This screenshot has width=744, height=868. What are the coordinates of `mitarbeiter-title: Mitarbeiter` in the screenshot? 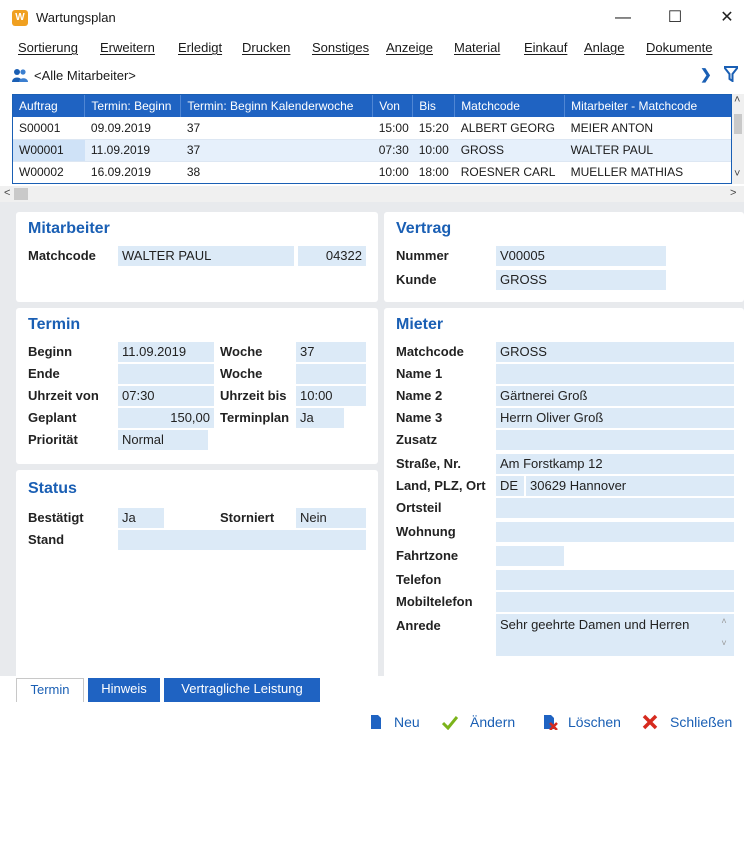 It's located at (69, 228).